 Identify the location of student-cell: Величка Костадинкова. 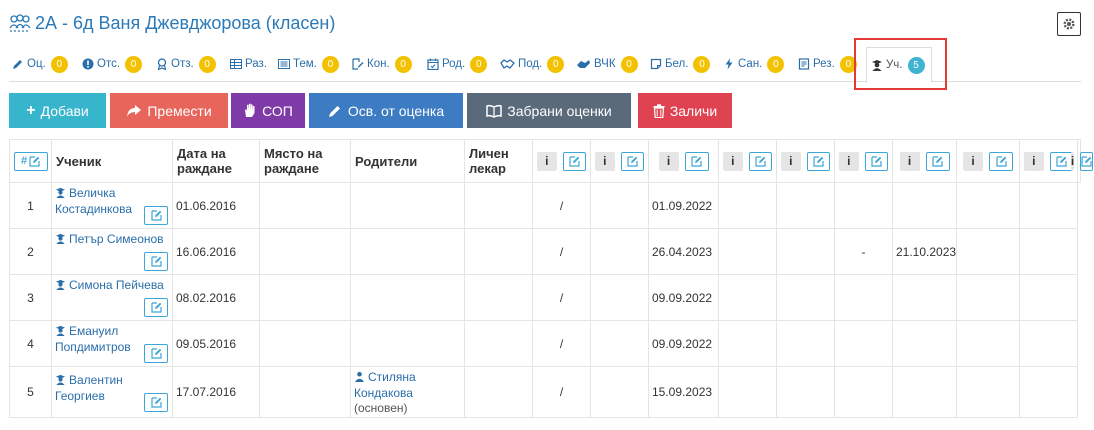
(112, 205).